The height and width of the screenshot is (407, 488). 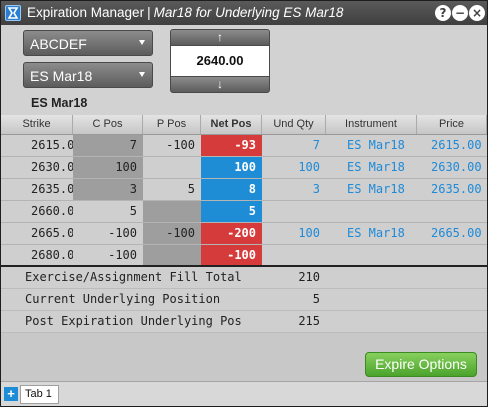 What do you see at coordinates (11, 394) in the screenshot?
I see `add-tab-icon: +` at bounding box center [11, 394].